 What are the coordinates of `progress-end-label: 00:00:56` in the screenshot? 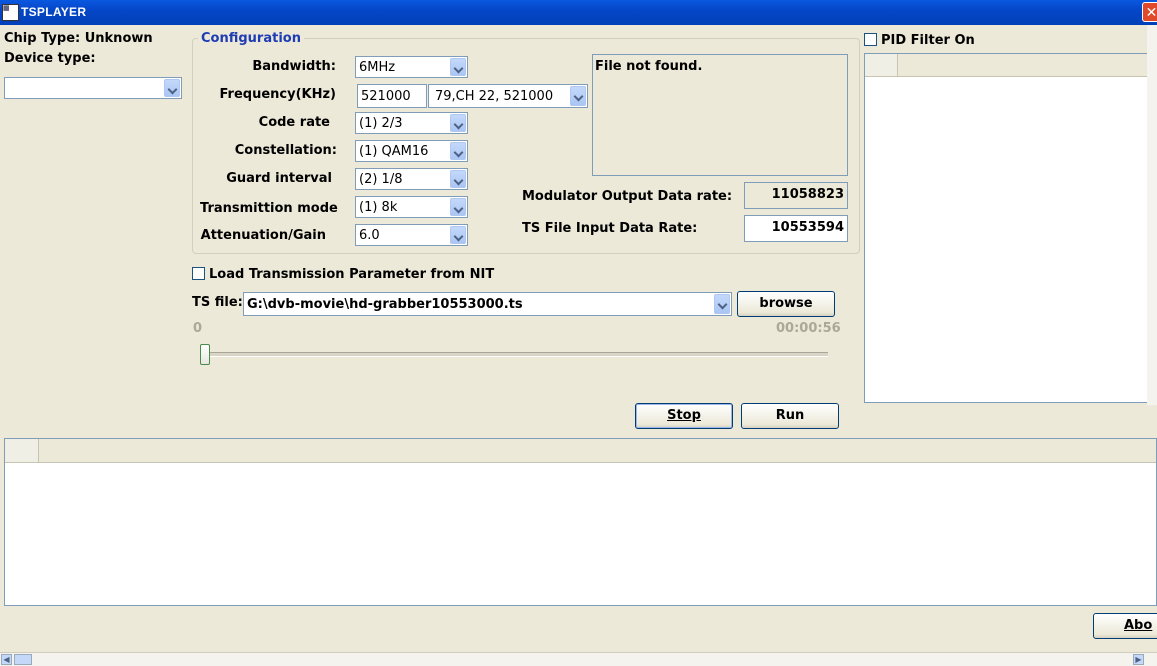 It's located at (808, 328).